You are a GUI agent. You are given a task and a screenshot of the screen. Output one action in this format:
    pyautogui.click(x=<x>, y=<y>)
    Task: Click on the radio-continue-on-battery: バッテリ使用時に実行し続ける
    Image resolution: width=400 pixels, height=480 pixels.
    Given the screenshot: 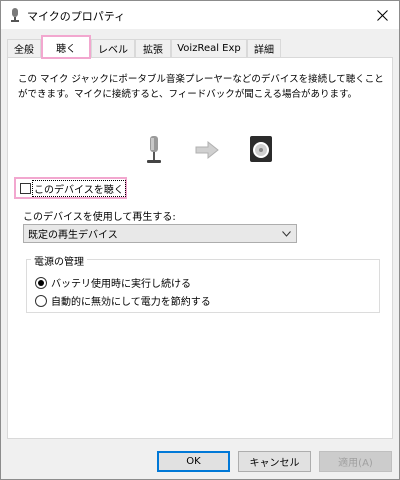 What is the action you would take?
    pyautogui.click(x=113, y=282)
    